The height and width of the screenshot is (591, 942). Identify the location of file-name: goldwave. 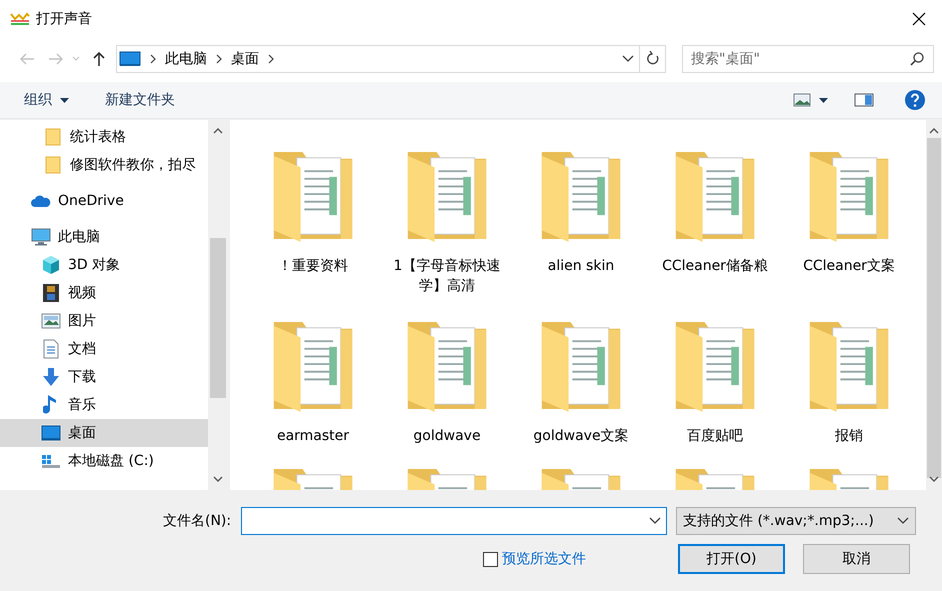
(447, 436).